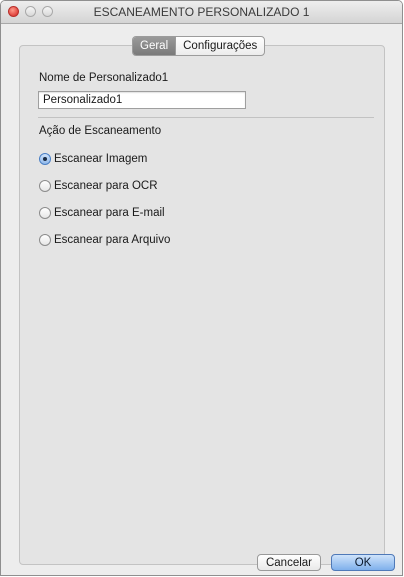 The width and height of the screenshot is (404, 577). Describe the element at coordinates (154, 46) in the screenshot. I see `tab-geral: Geral` at that location.